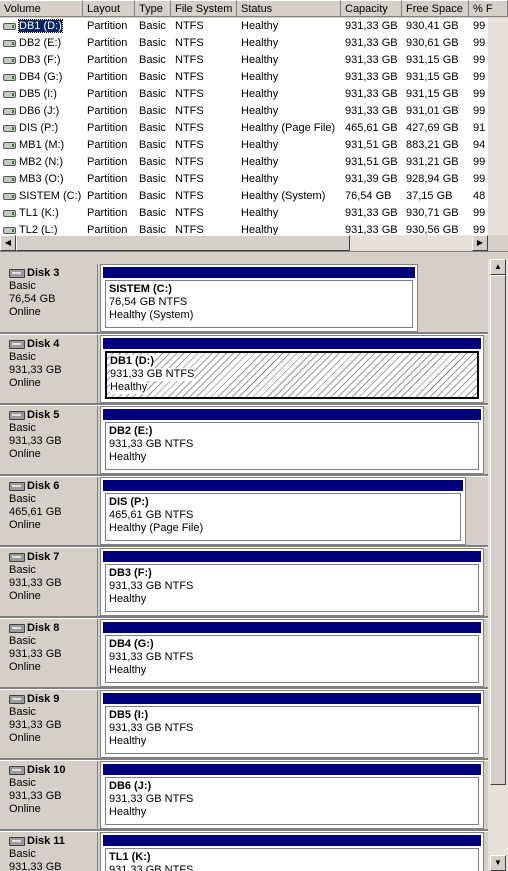  I want to click on disk-map-vscroll: ▲ ▼, so click(498, 565).